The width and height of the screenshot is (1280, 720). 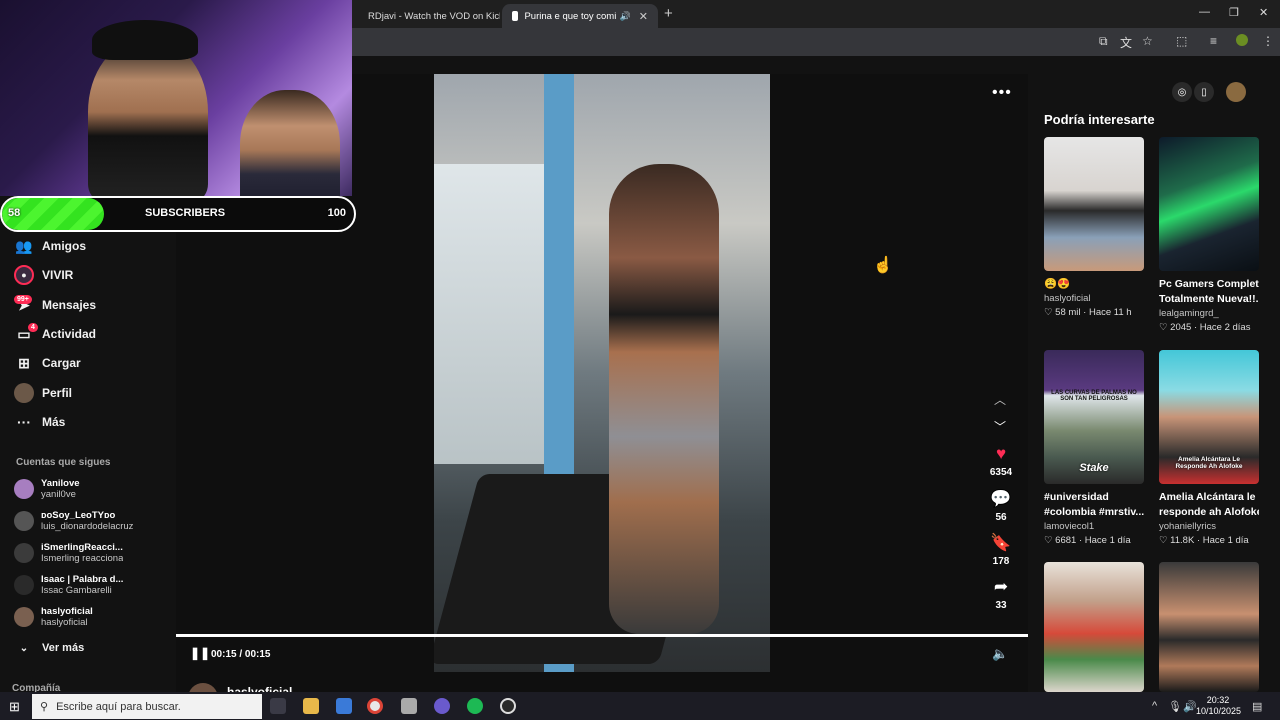 I want to click on video-progress-bar, so click(x=602, y=635).